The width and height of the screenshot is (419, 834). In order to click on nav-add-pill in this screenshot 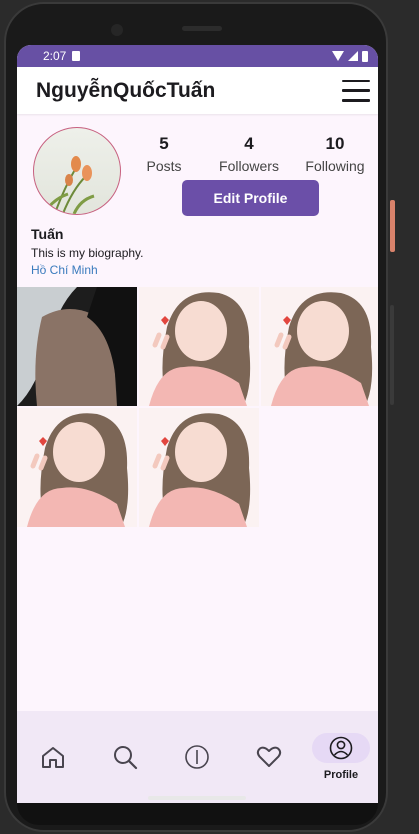, I will do `click(197, 757)`.